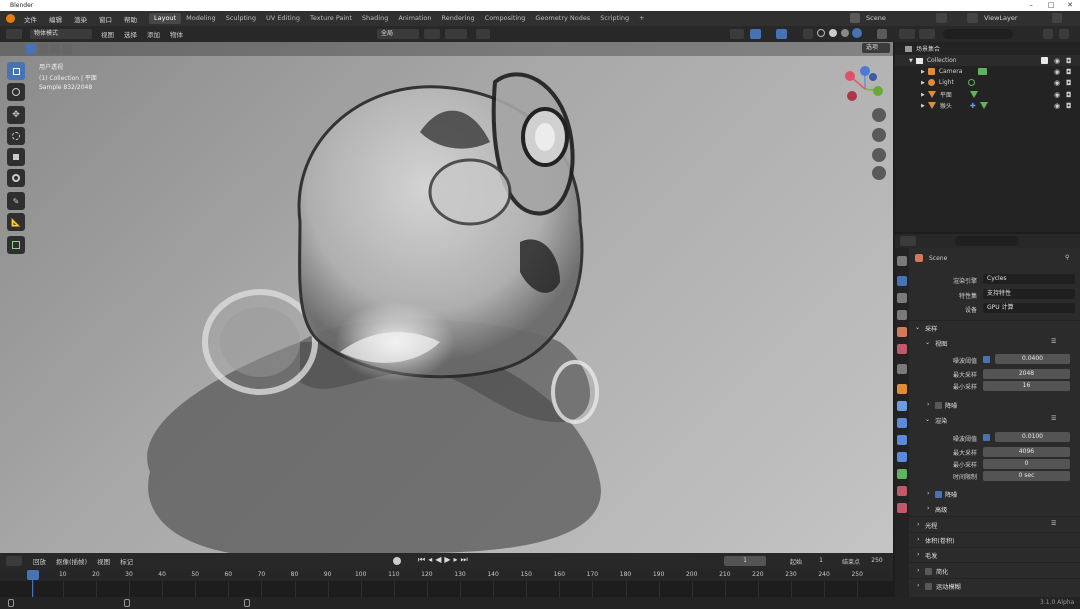 This screenshot has height=609, width=1080. Describe the element at coordinates (902, 332) in the screenshot. I see `scene-tab-icon` at that location.